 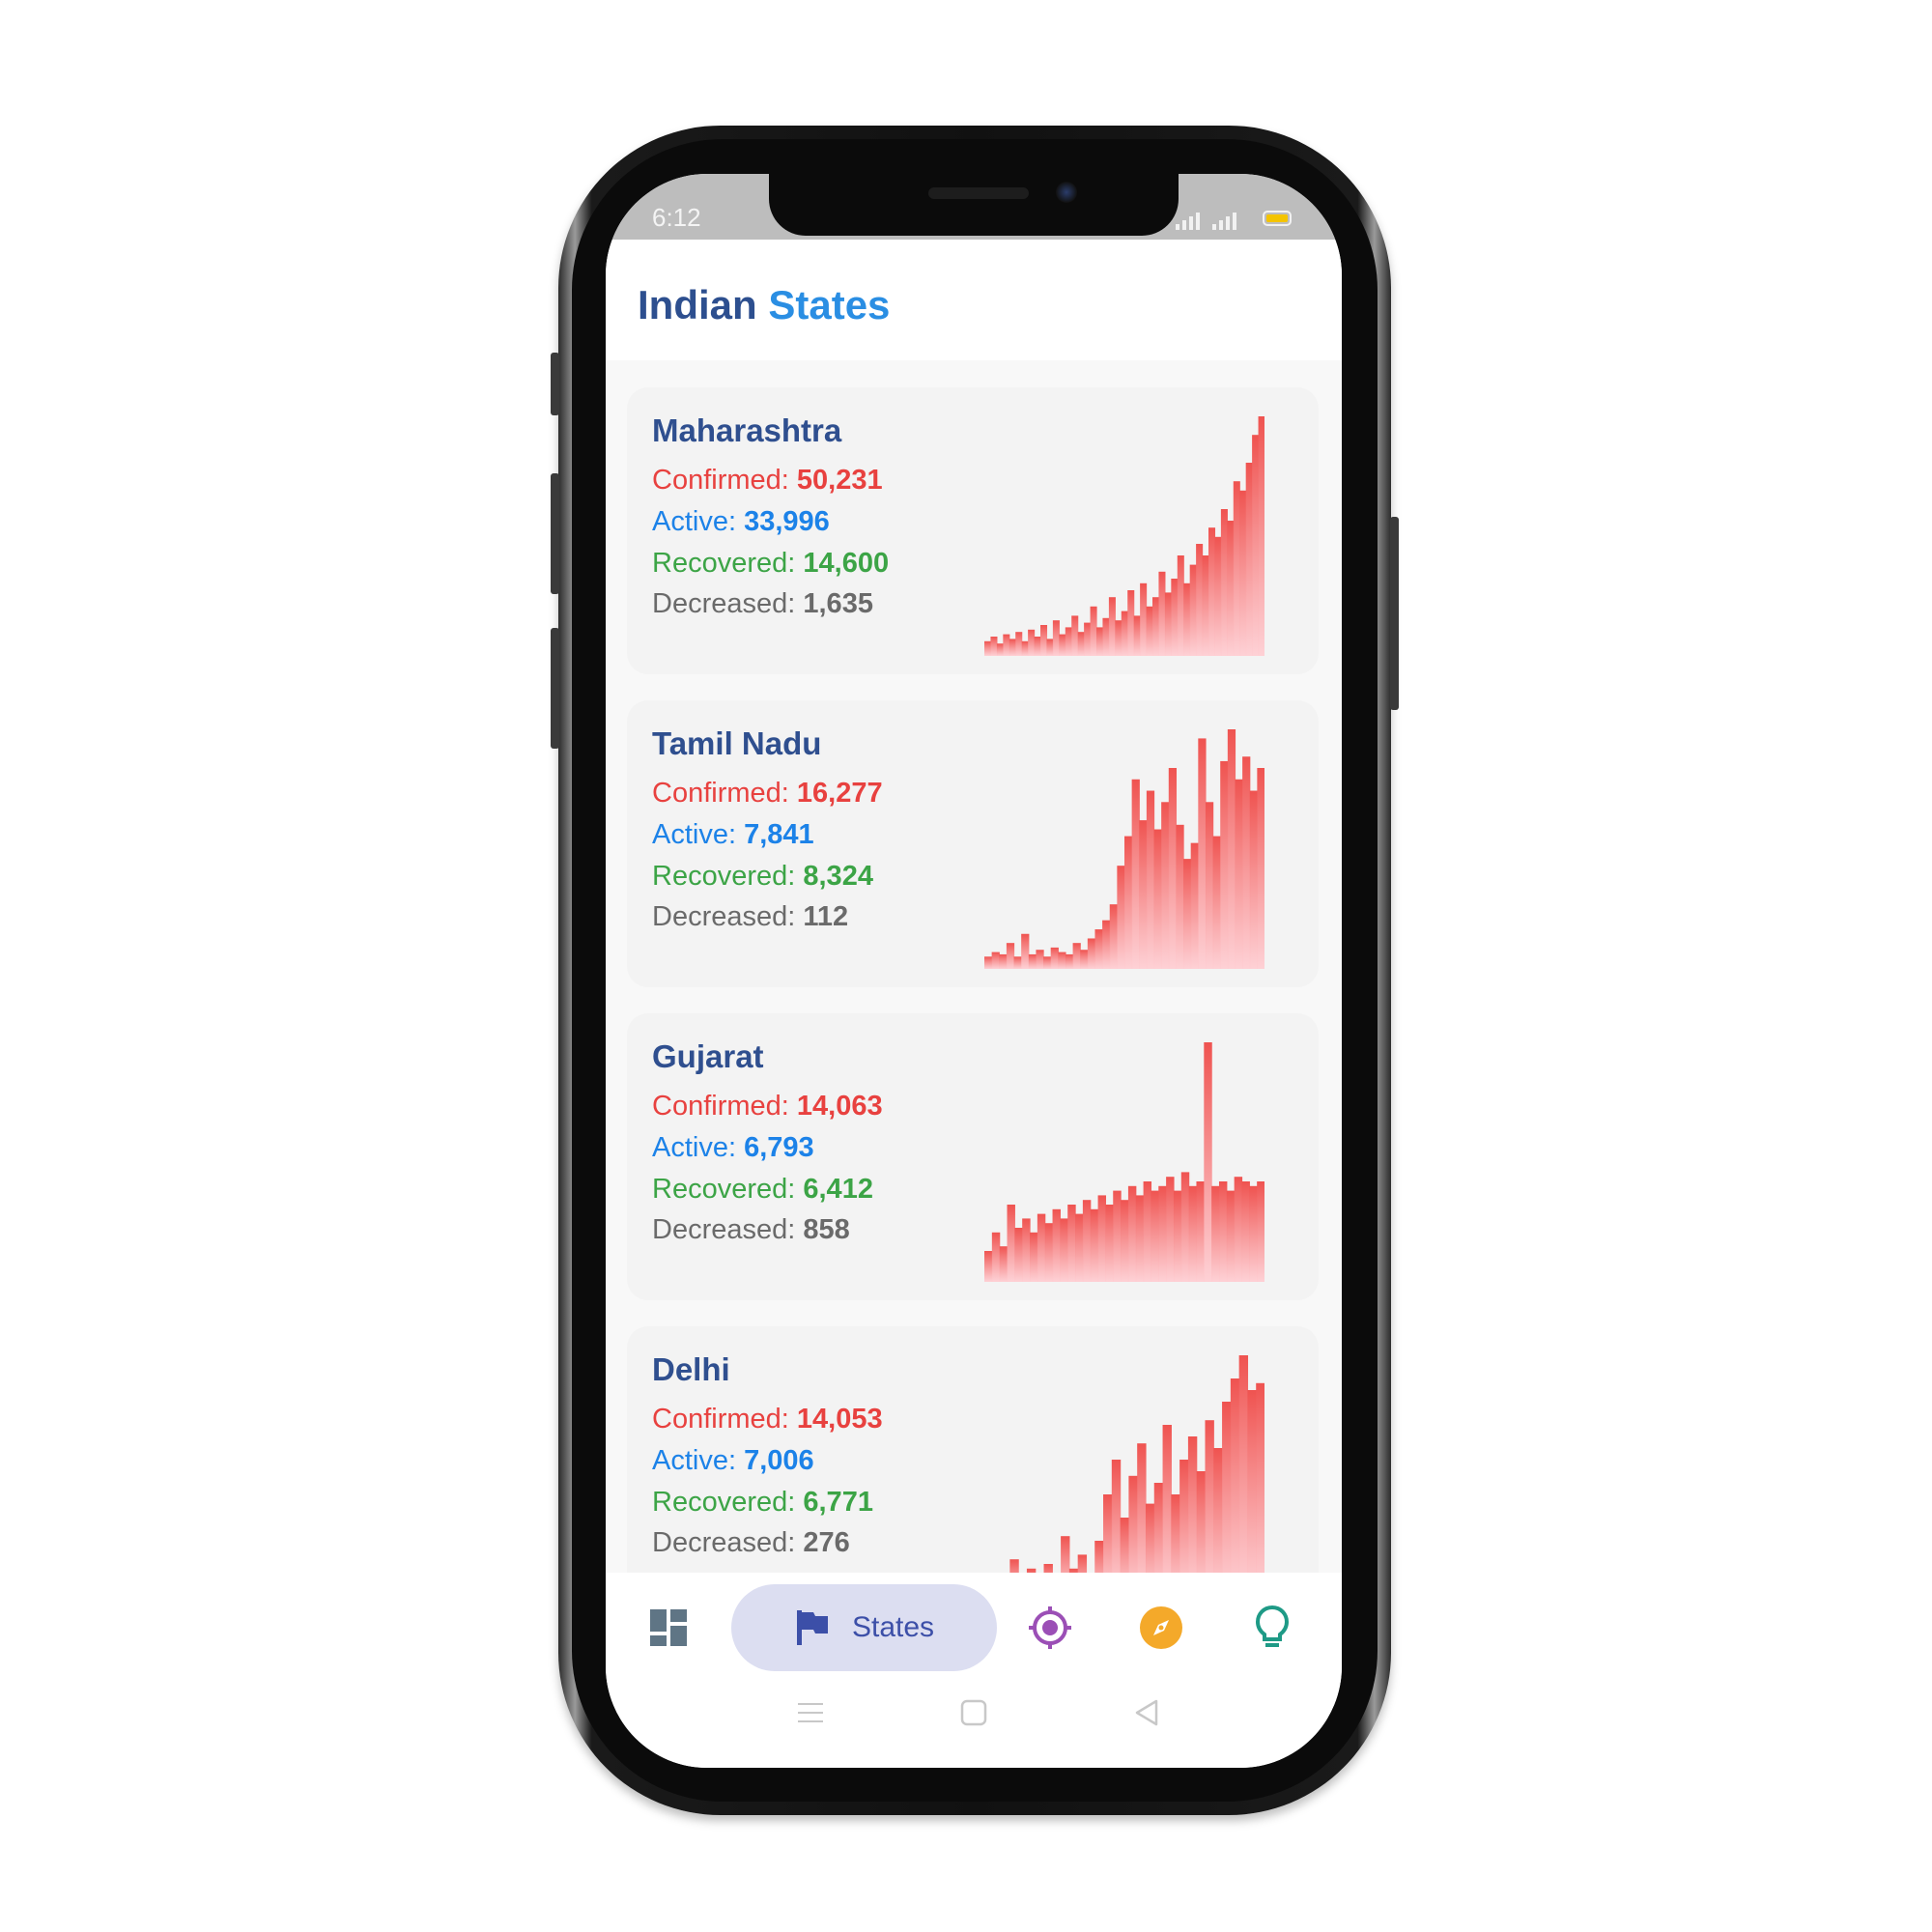 I want to click on nav-tracker, so click(x=1050, y=1627).